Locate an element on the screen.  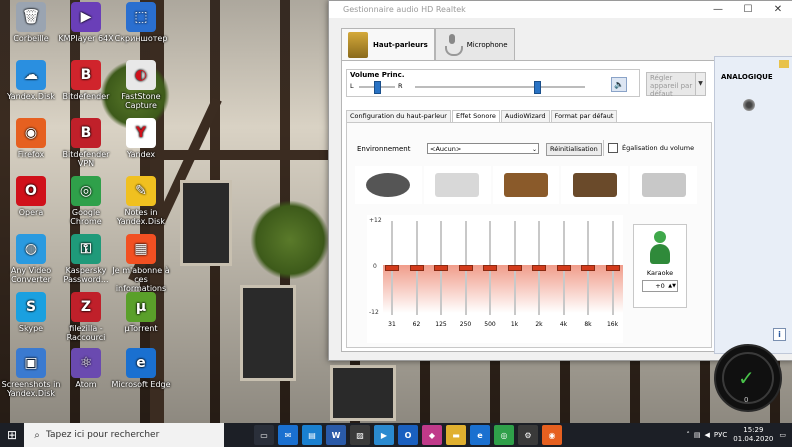
taskbar-apps: ▭ ✉ ▤ W ▨ ▶ O ◆ ▬ e ◎ ⚙ ◉ is located at coordinates (408, 435).